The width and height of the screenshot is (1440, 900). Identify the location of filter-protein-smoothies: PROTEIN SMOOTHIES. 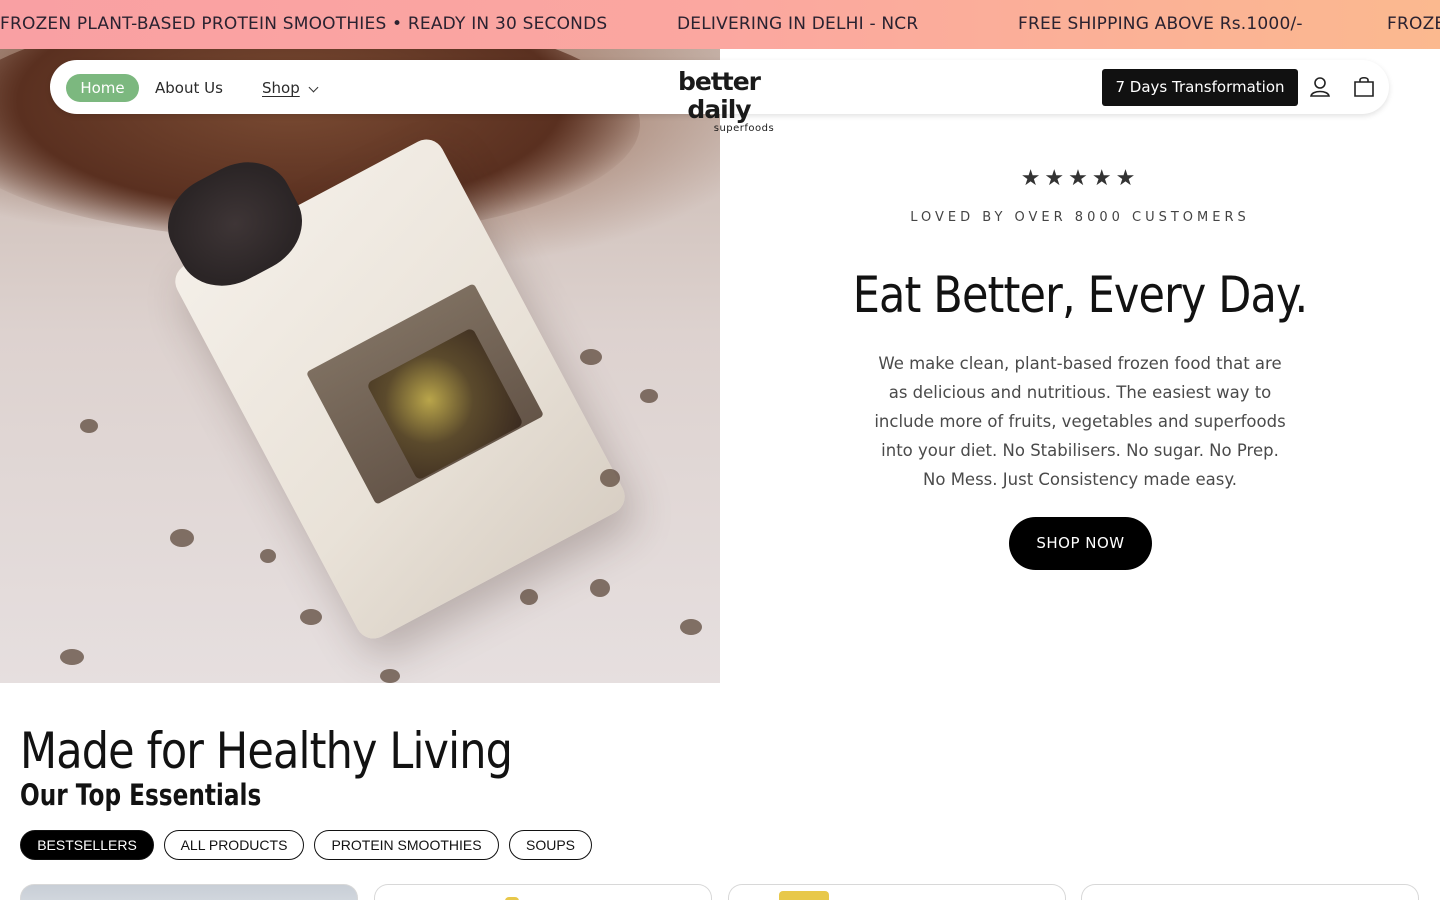
(406, 845).